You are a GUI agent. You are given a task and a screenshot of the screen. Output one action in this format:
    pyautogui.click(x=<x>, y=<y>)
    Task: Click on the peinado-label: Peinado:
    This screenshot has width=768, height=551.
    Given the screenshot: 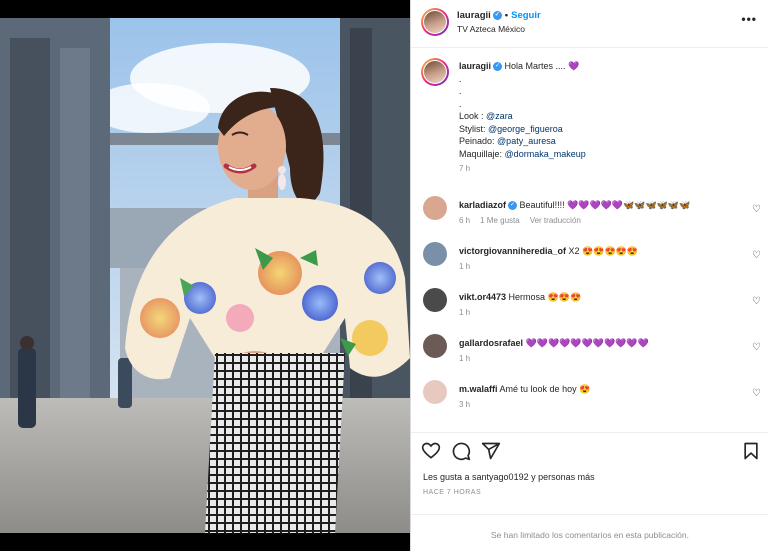 What is the action you would take?
    pyautogui.click(x=477, y=141)
    